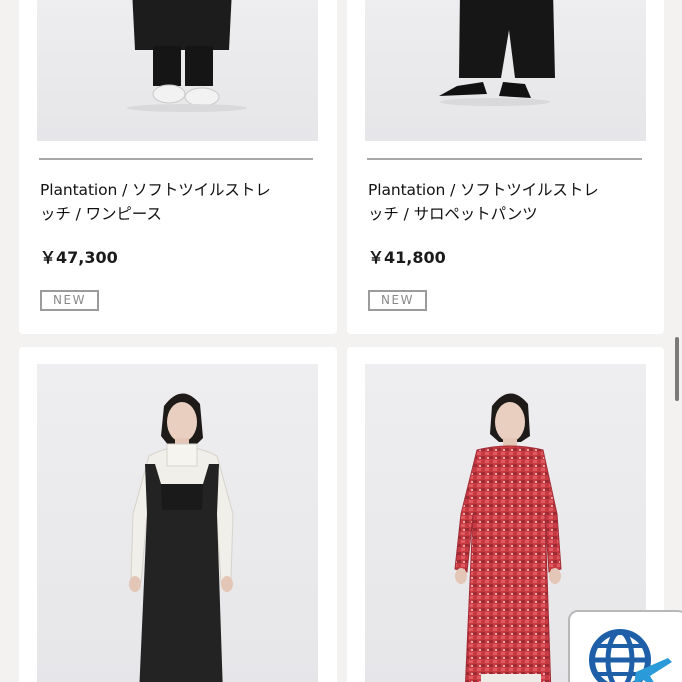 The width and height of the screenshot is (682, 682). I want to click on product-title-line: ッチ / サロペットパンツ, so click(453, 214).